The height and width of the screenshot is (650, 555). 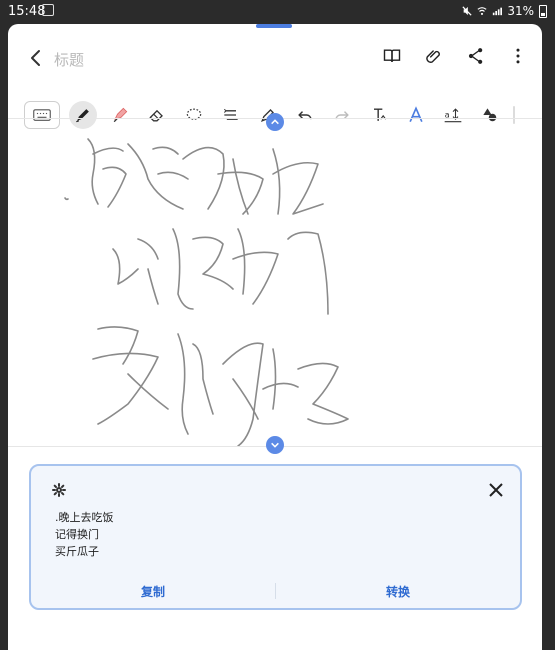 I want to click on attach-button, so click(x=434, y=56).